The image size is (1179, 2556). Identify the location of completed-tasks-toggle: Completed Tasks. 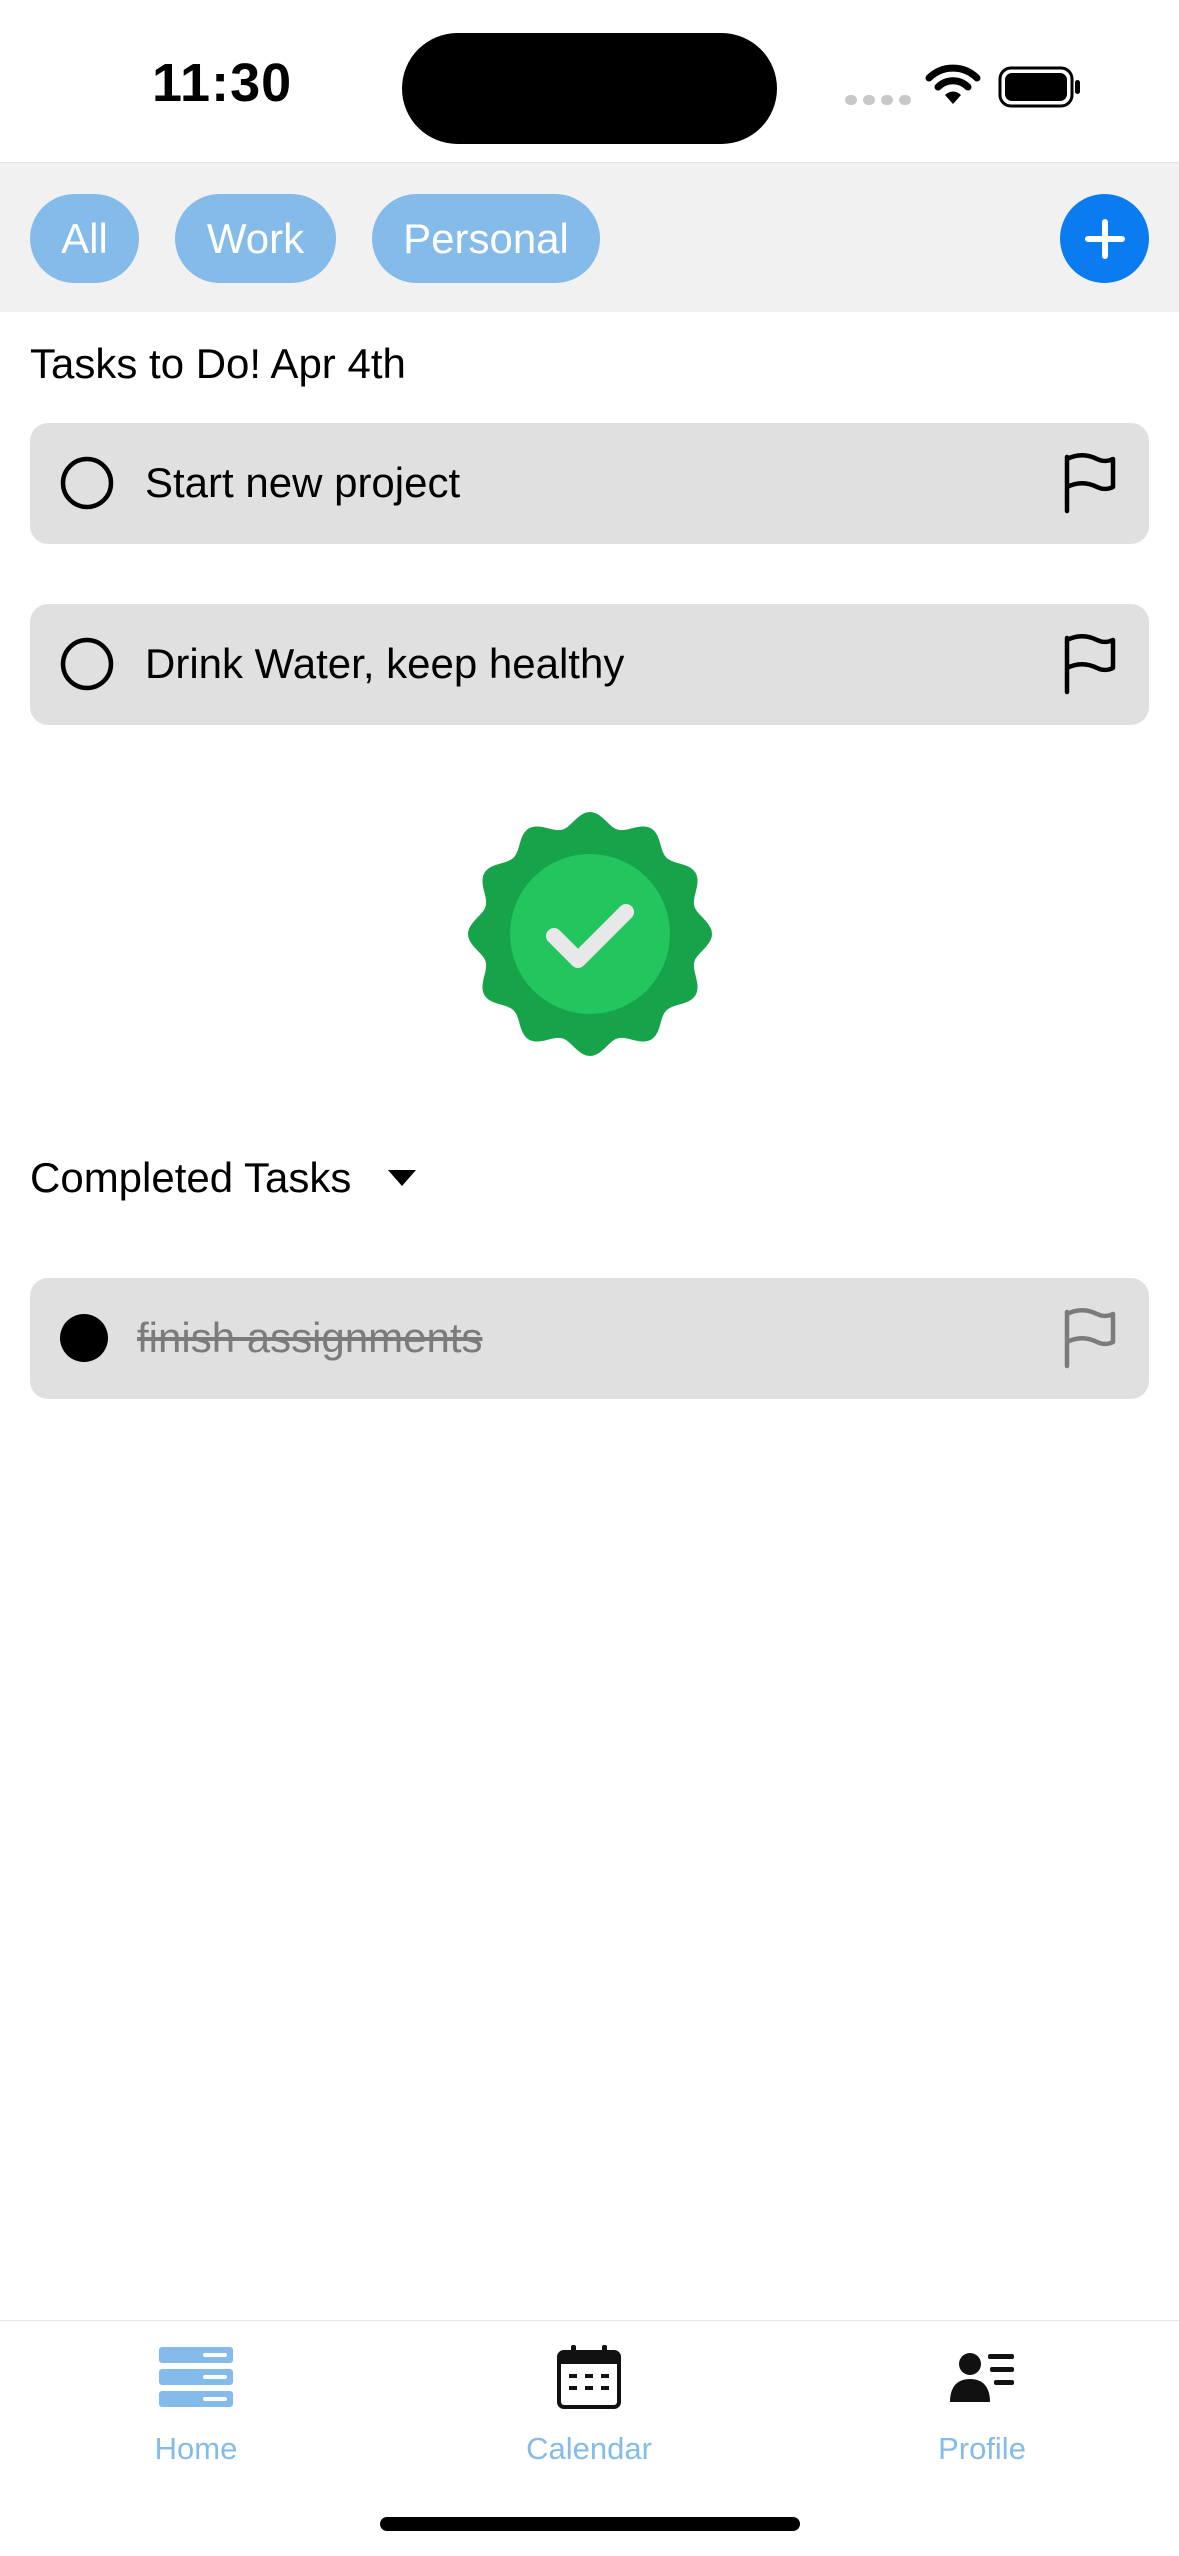
(224, 1178).